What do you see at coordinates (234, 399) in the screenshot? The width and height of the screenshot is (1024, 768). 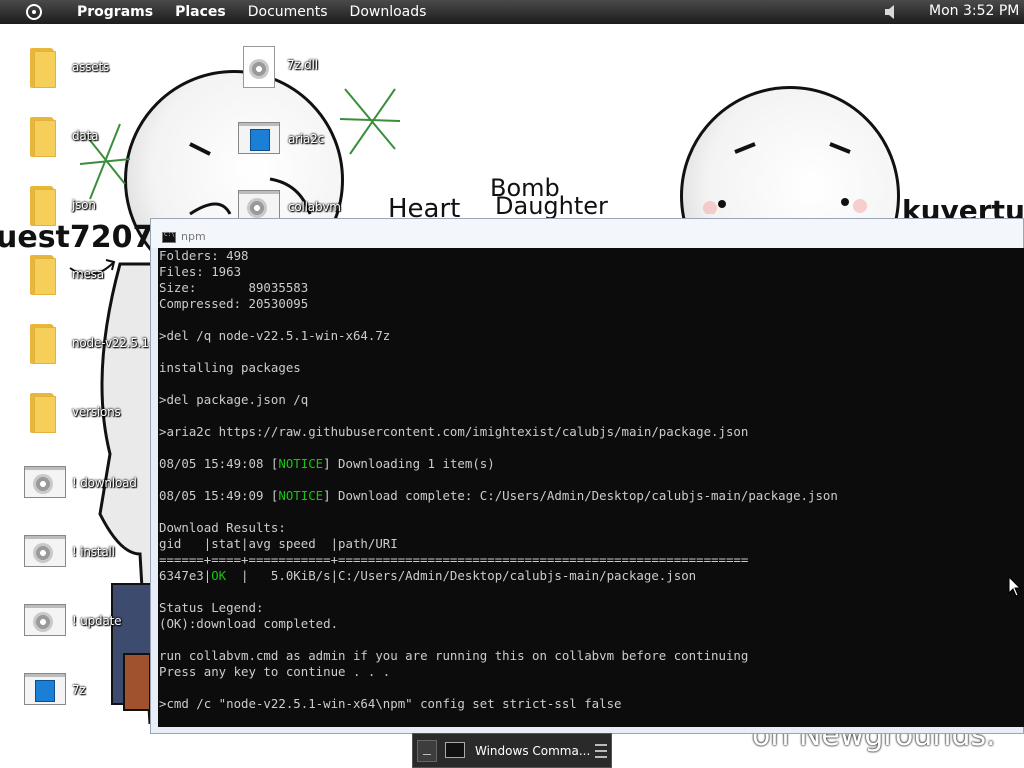 I see `console-line: >del package.json /q` at bounding box center [234, 399].